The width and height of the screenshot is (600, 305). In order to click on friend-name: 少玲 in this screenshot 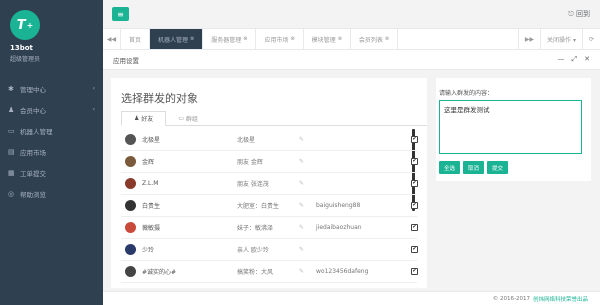, I will do `click(148, 250)`.